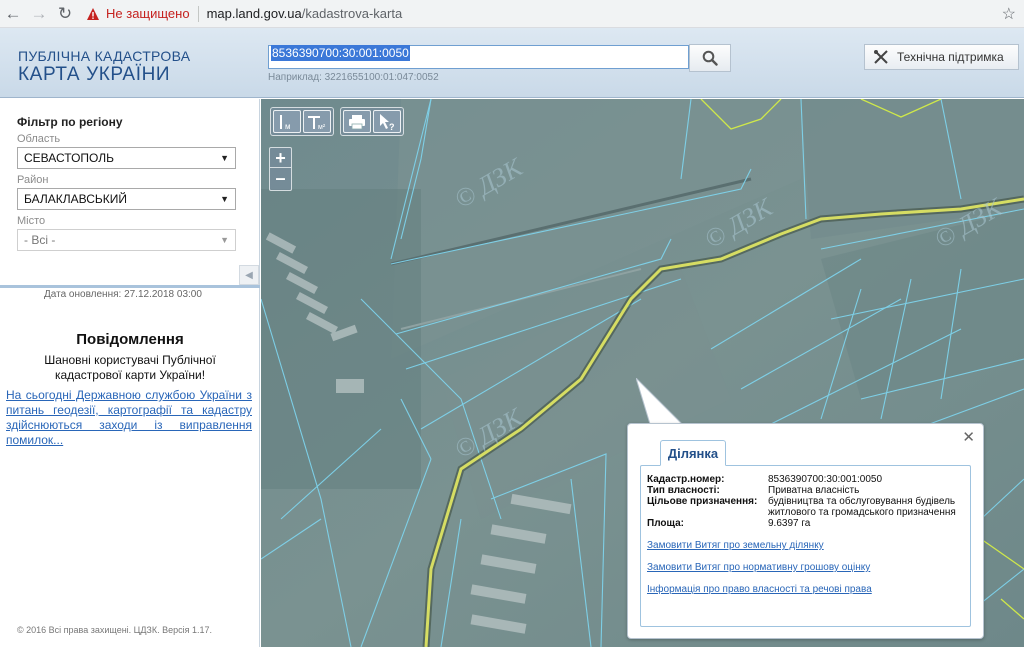  Describe the element at coordinates (686, 479) in the screenshot. I see `info-label: Кадастр.номер:` at that location.